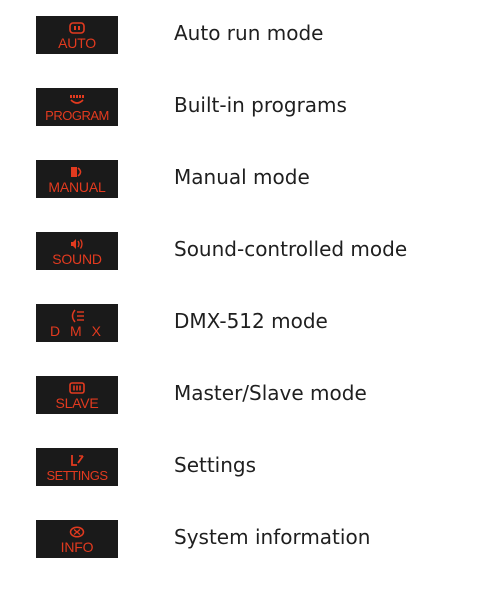  I want to click on info-badge: INFO, so click(77, 539).